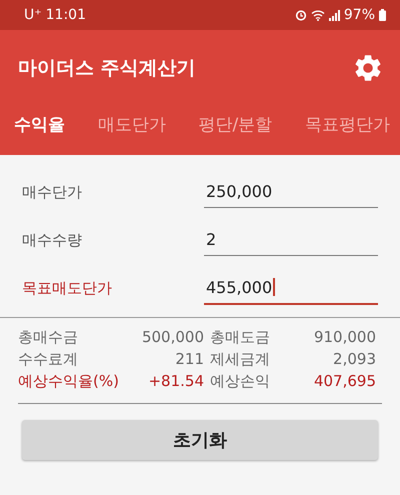  I want to click on result-text: +81.54, so click(176, 381).